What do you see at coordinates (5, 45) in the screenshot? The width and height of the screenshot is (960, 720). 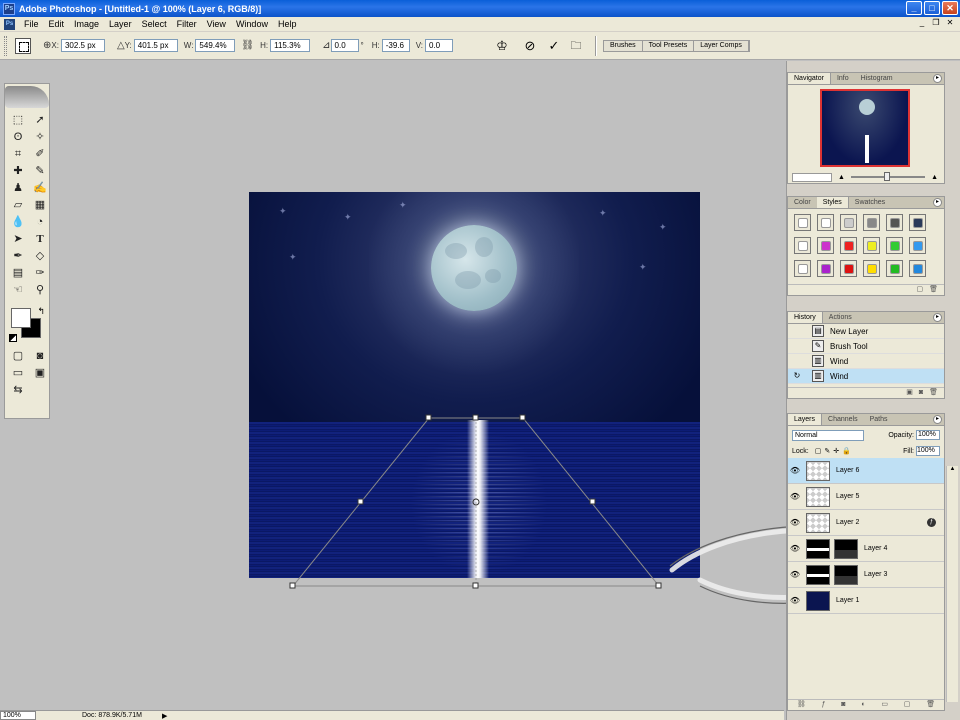 I see `options-grip` at bounding box center [5, 45].